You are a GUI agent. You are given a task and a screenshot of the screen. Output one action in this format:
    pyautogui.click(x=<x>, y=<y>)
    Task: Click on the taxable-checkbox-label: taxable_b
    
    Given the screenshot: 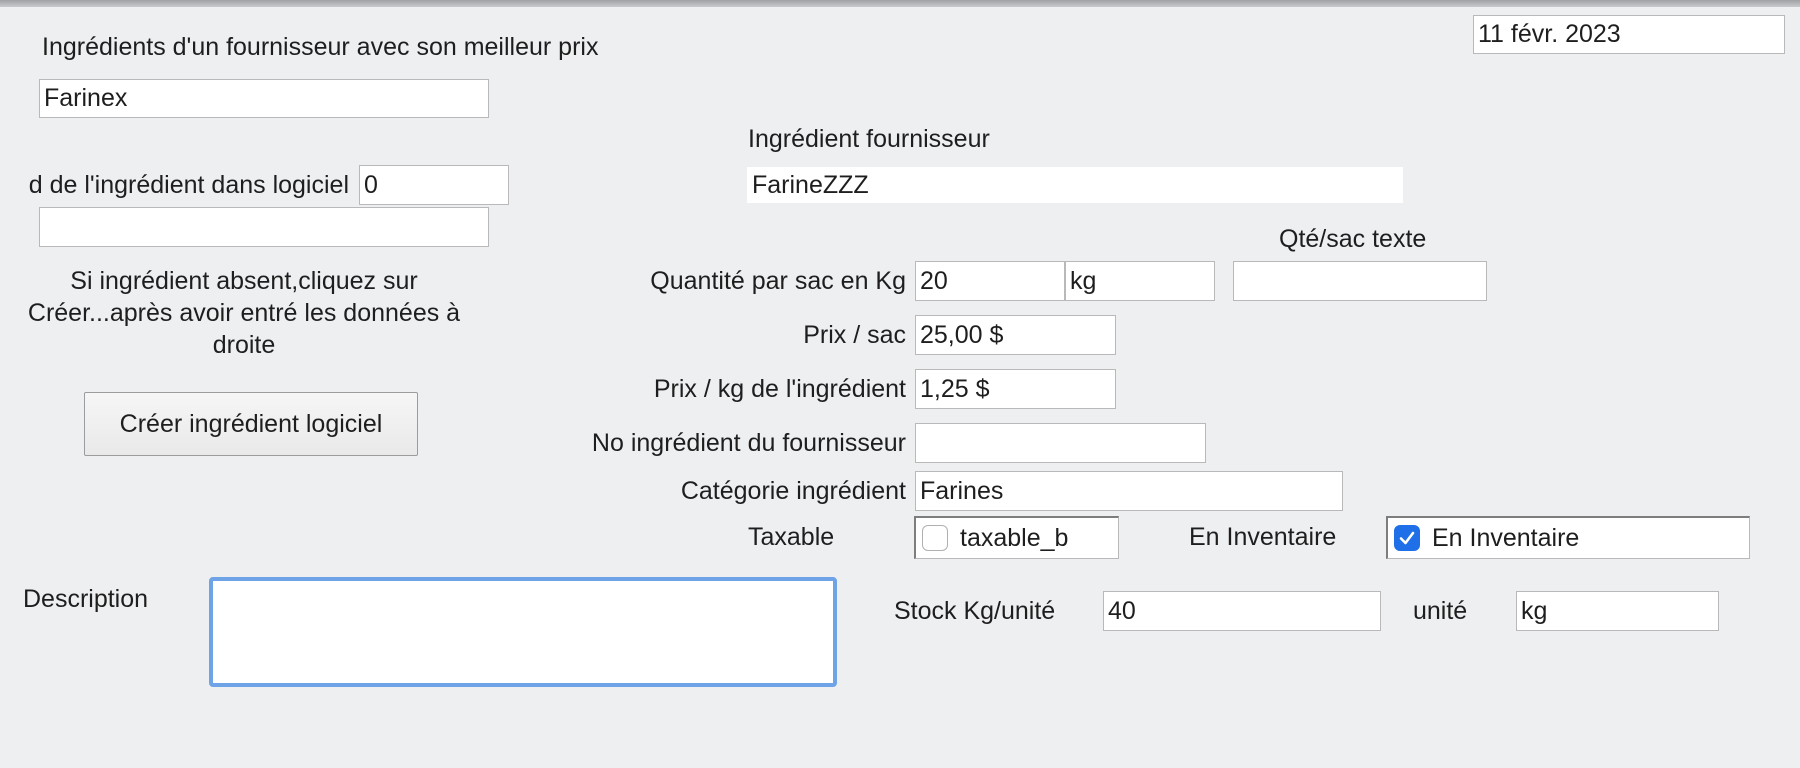 What is the action you would take?
    pyautogui.click(x=1014, y=537)
    